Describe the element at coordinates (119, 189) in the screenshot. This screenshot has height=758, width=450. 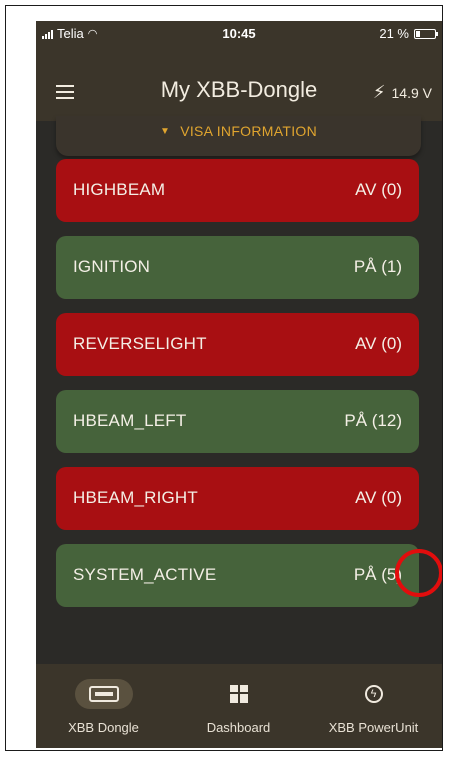
I see `signal-name: HIGHBEAM` at that location.